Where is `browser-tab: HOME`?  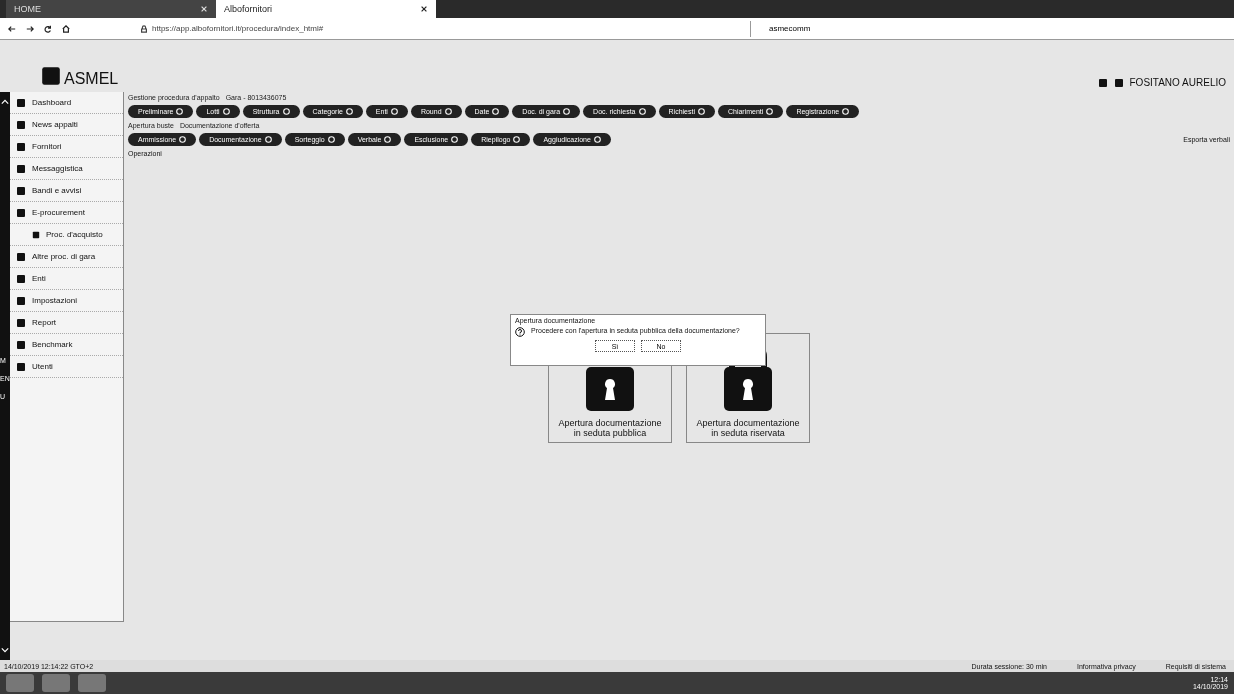 browser-tab: HOME is located at coordinates (111, 9).